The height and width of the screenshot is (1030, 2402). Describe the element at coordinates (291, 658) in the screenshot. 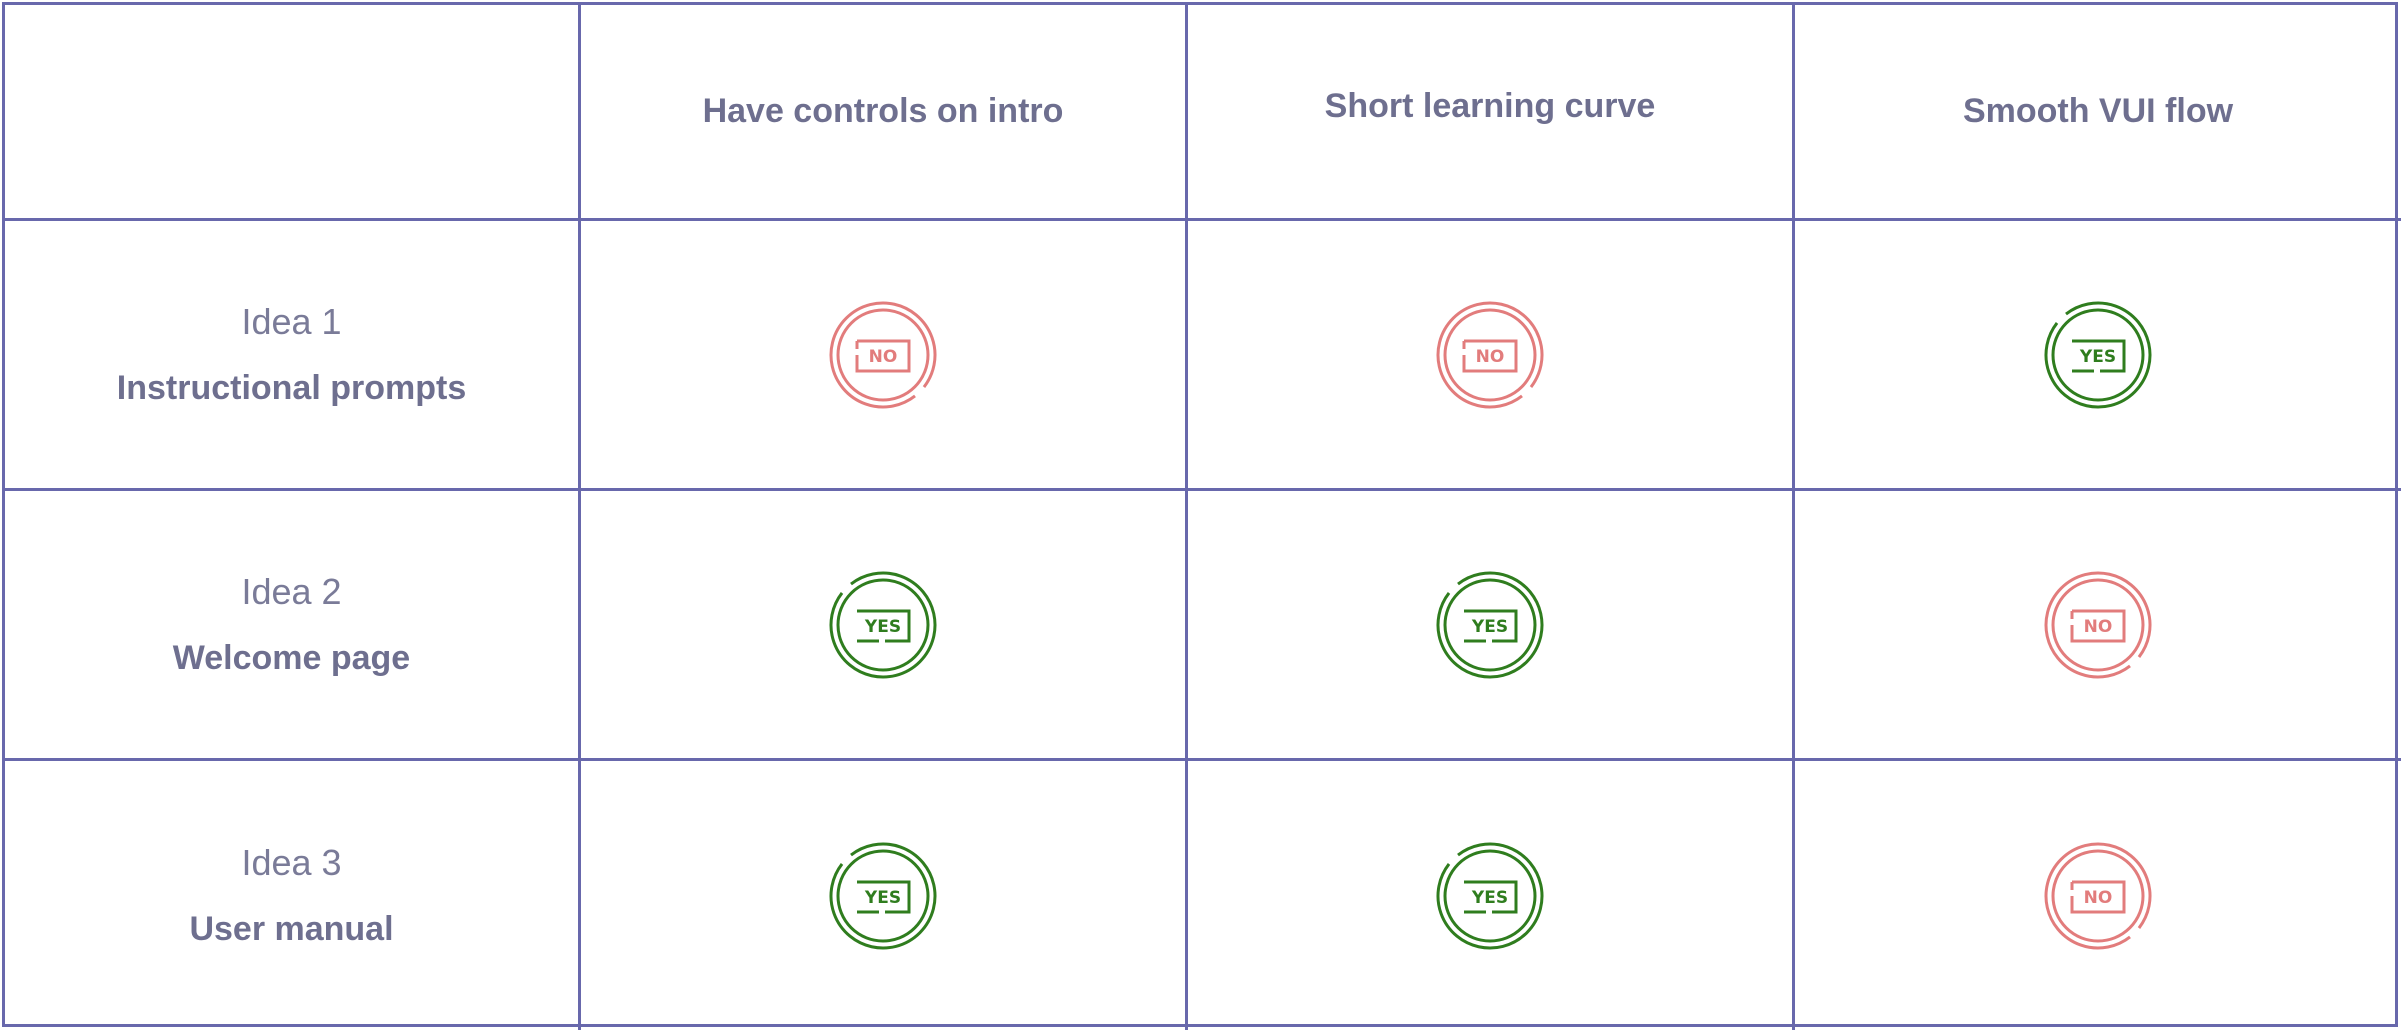

I see `idea-name: Welcome page` at that location.